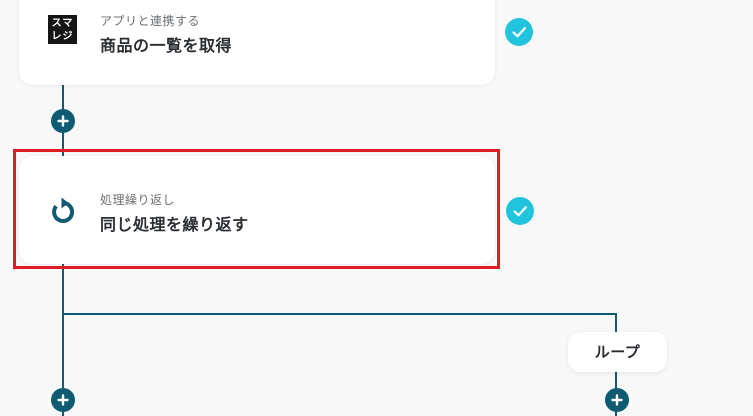  Describe the element at coordinates (62, 36) in the screenshot. I see `app-logo-line2: レジ` at that location.